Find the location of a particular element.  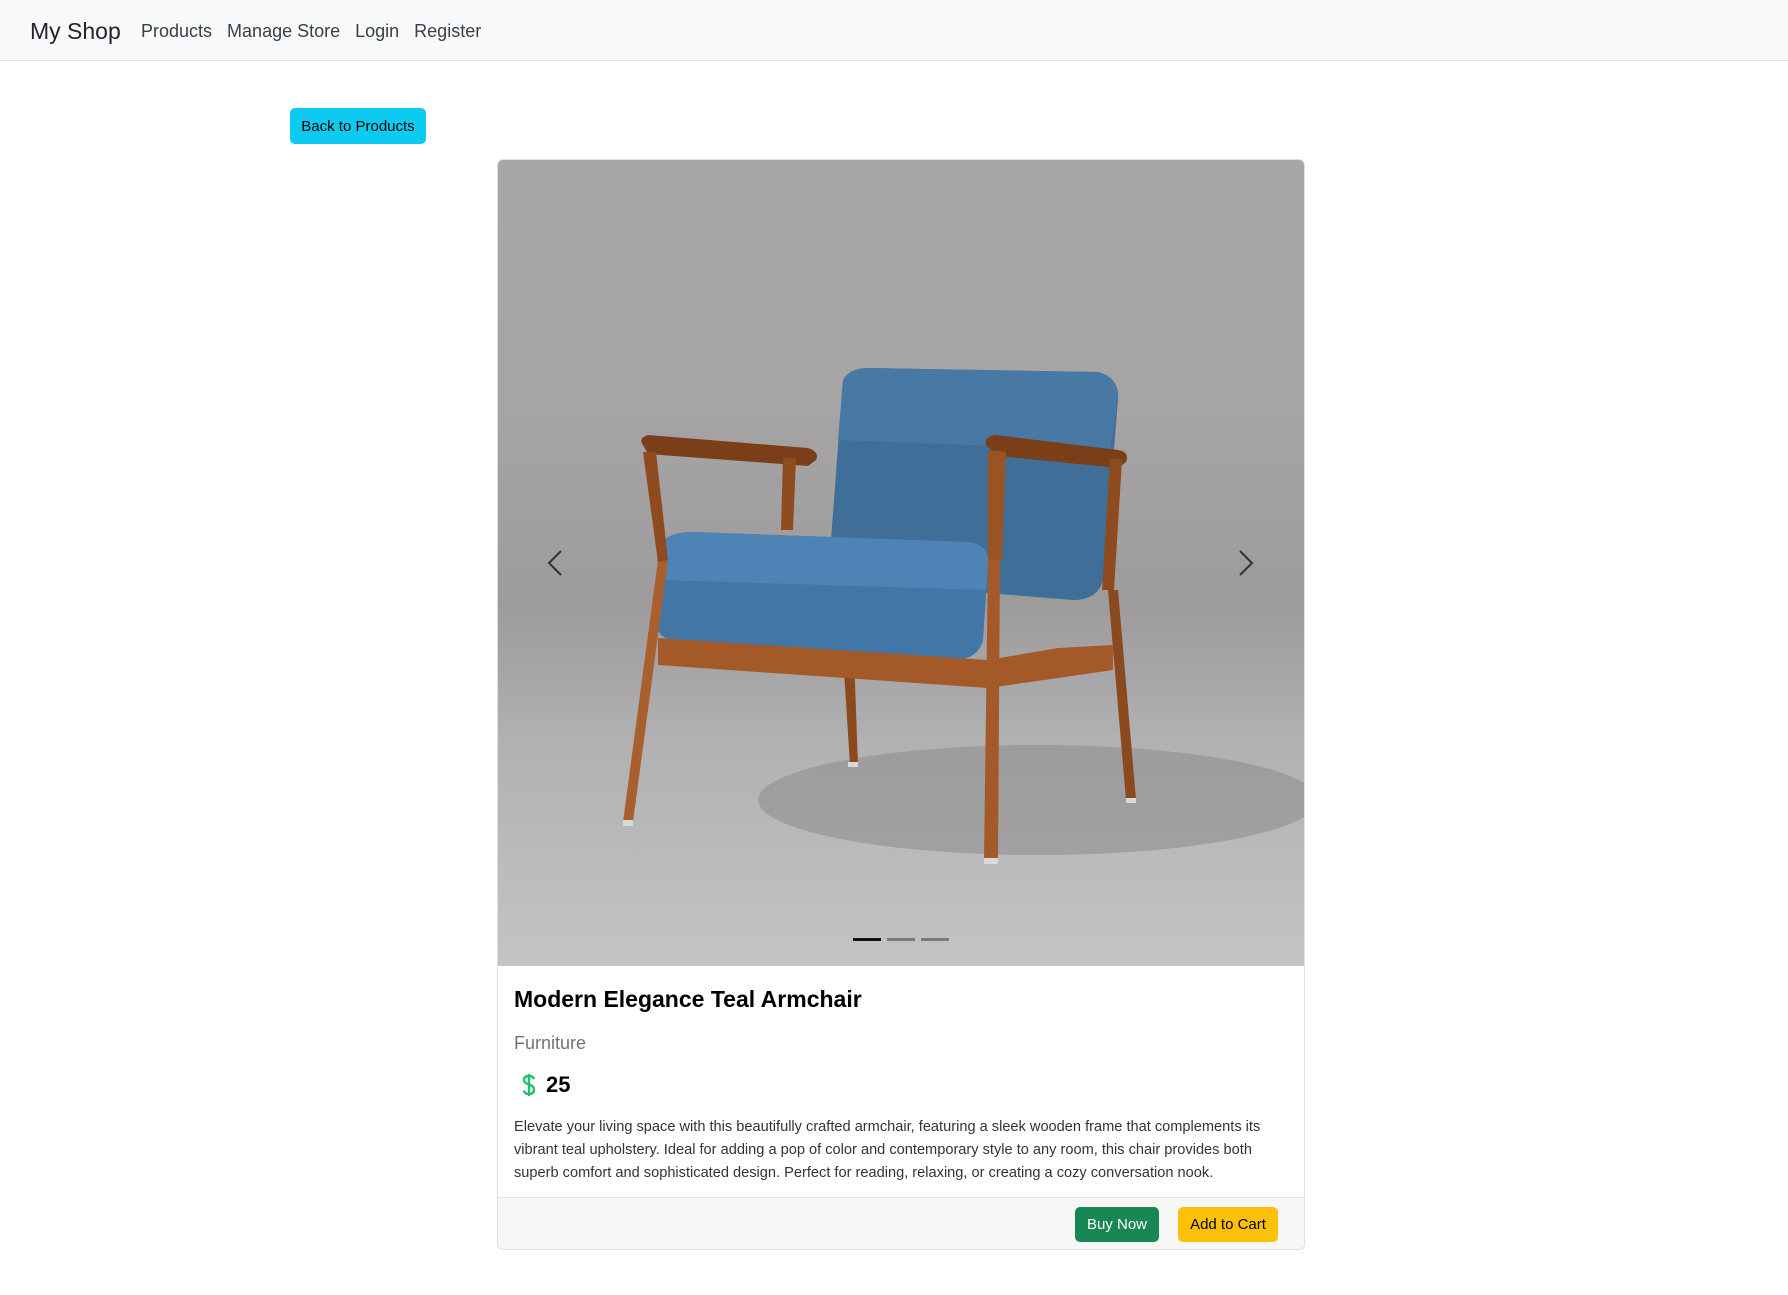

card-footer: Buy Now Add to Cart is located at coordinates (901, 1223).